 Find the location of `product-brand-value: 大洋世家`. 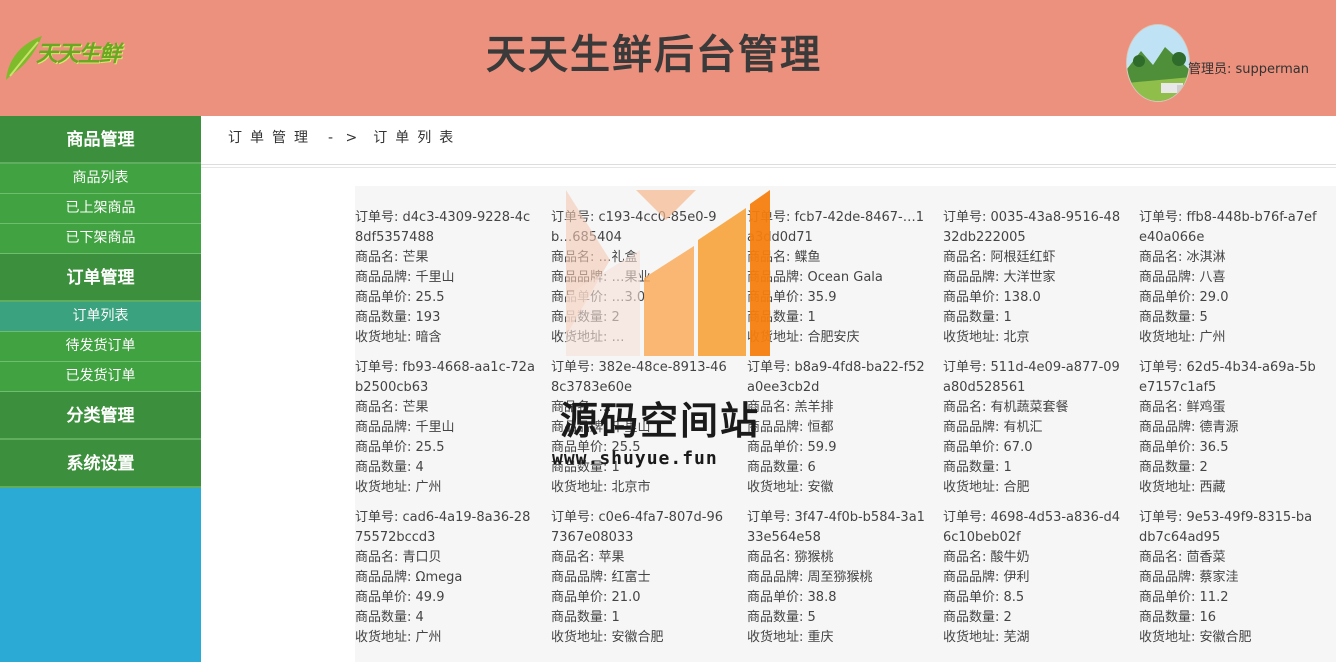

product-brand-value: 大洋世家 is located at coordinates (1029, 277).